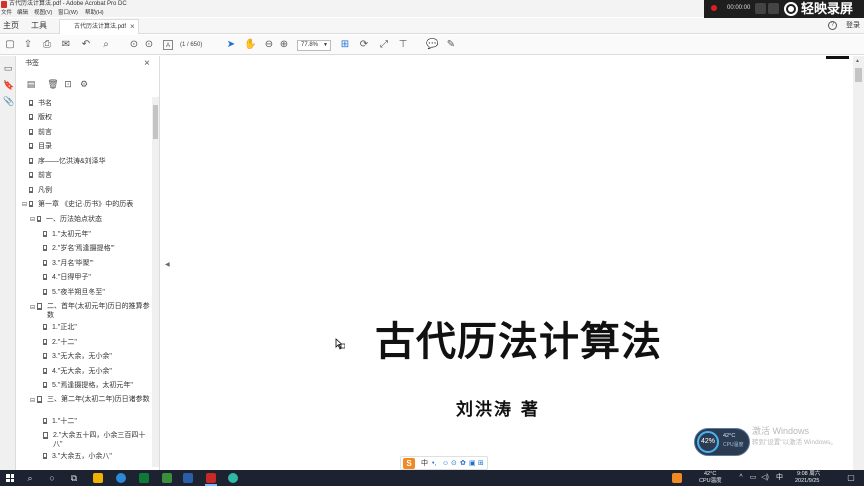 The width and height of the screenshot is (864, 486). I want to click on bookmark-item: 3."月名'毕聚'", so click(68, 263).